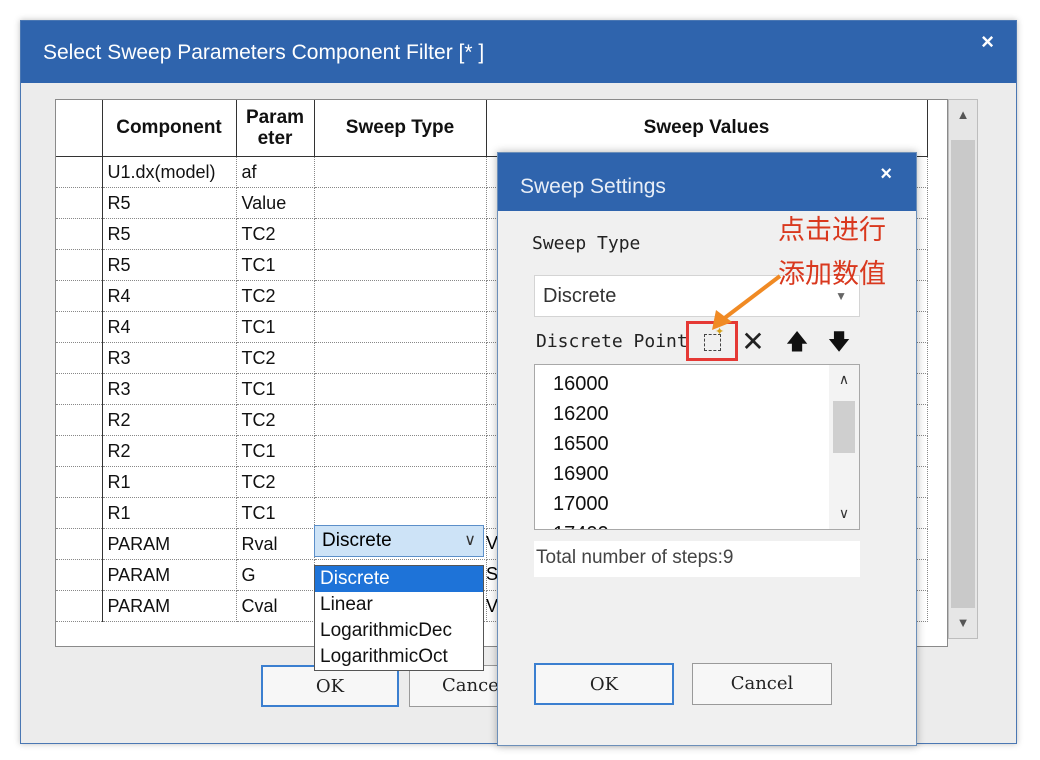 This screenshot has width=1040, height=760. Describe the element at coordinates (275, 203) in the screenshot. I see `parameter-cell: Value` at that location.